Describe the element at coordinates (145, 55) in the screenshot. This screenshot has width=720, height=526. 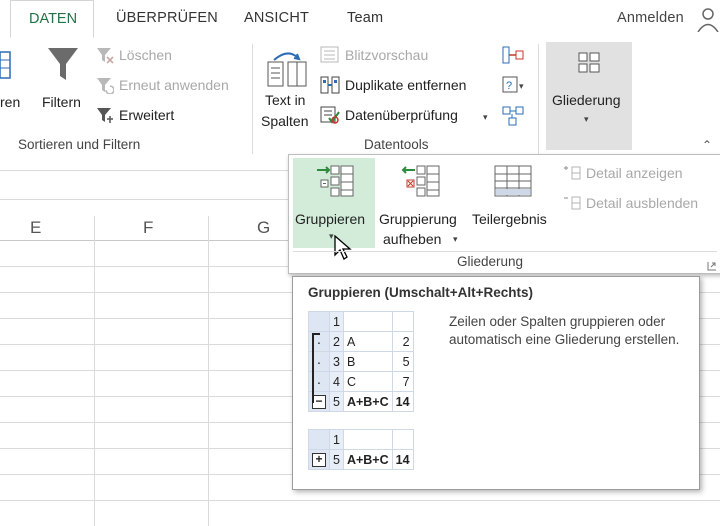
I see `clear-button: Löschen` at that location.